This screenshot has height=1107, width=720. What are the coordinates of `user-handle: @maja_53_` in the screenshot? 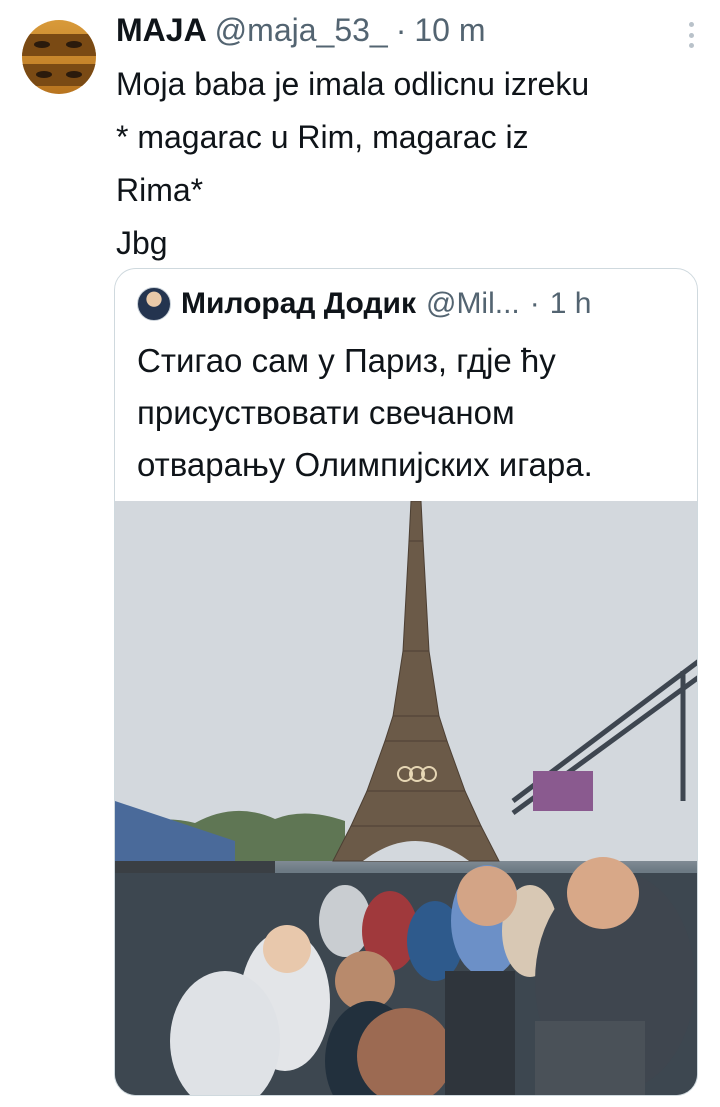 It's located at (301, 30).